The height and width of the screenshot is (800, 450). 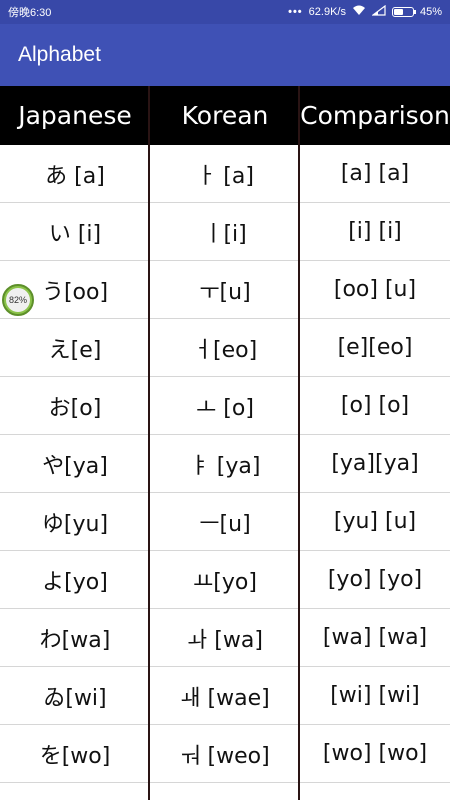 I want to click on comparison-cell: [i] [i], so click(x=375, y=231).